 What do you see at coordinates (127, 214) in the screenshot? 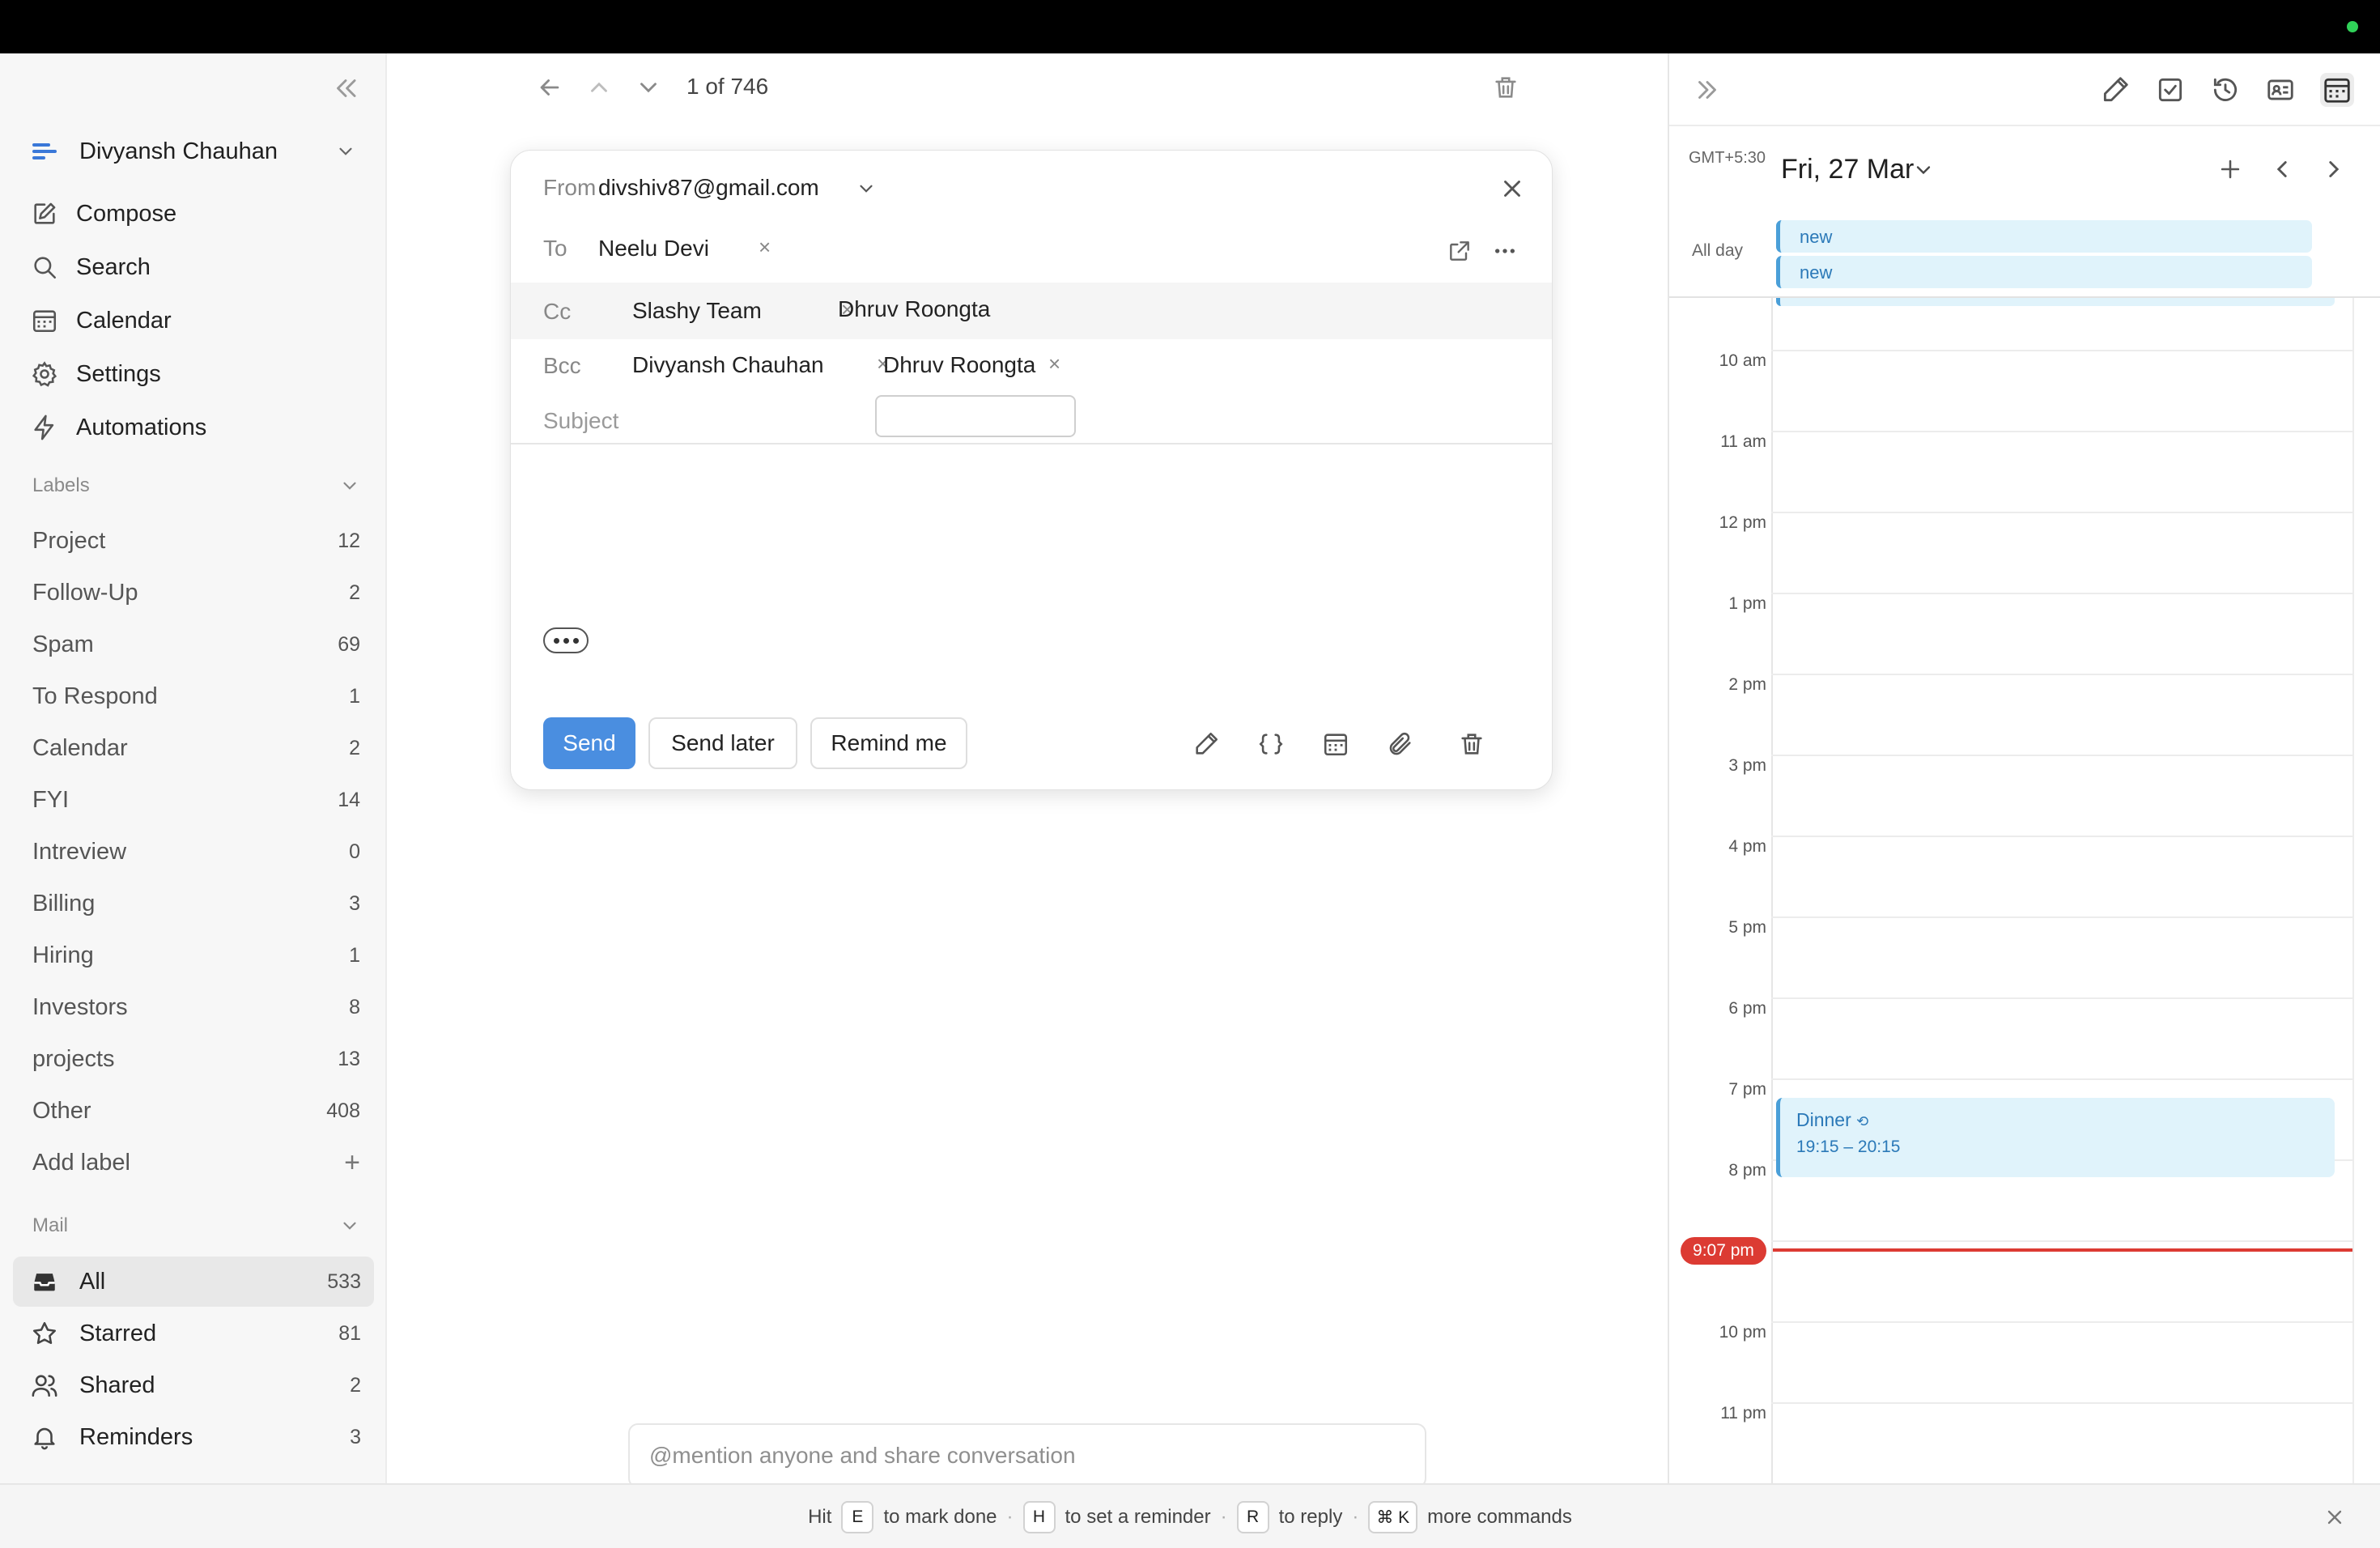
I see `nav-compose-label: Compose` at bounding box center [127, 214].